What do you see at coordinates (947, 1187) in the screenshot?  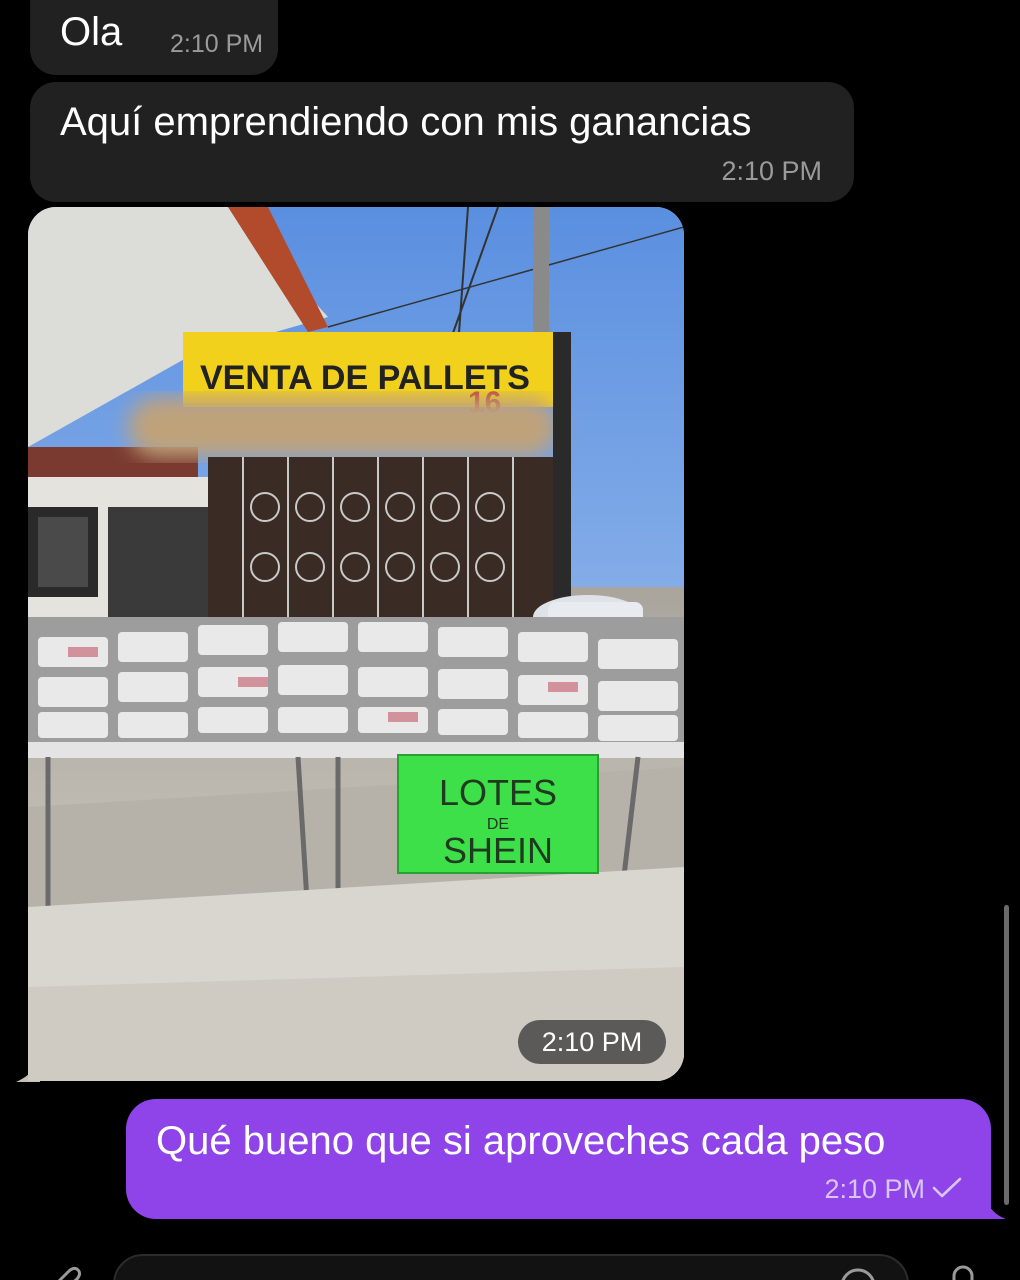 I see `sent-check-icon` at bounding box center [947, 1187].